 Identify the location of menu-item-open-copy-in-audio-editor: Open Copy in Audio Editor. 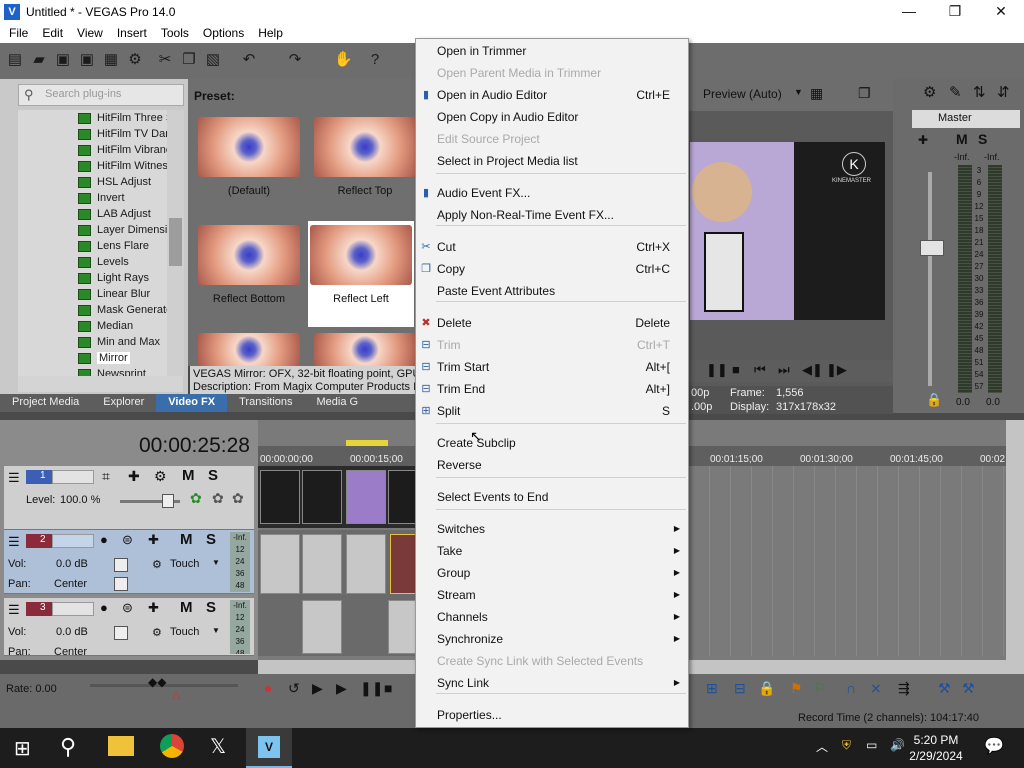
(552, 117).